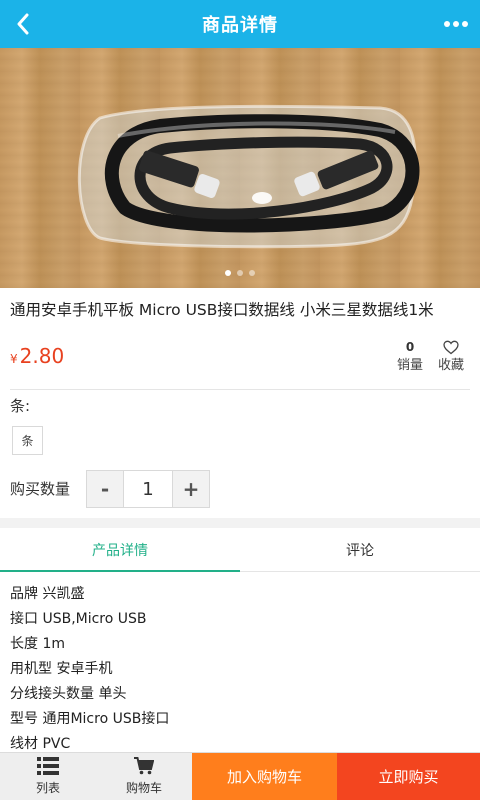  Describe the element at coordinates (240, 389) in the screenshot. I see `divider` at that location.